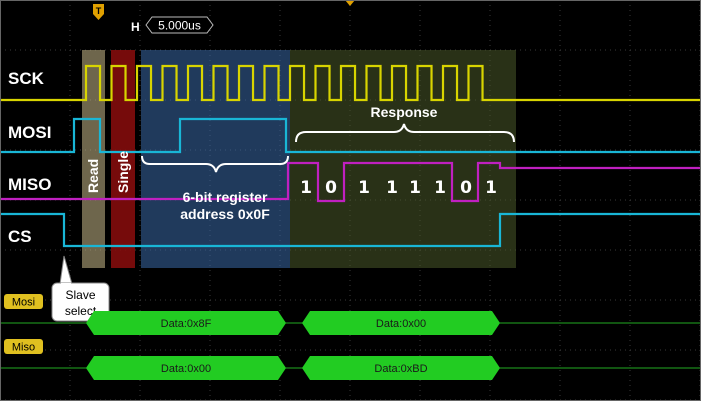  I want to click on timebase-value: 5.000us, so click(179, 26).